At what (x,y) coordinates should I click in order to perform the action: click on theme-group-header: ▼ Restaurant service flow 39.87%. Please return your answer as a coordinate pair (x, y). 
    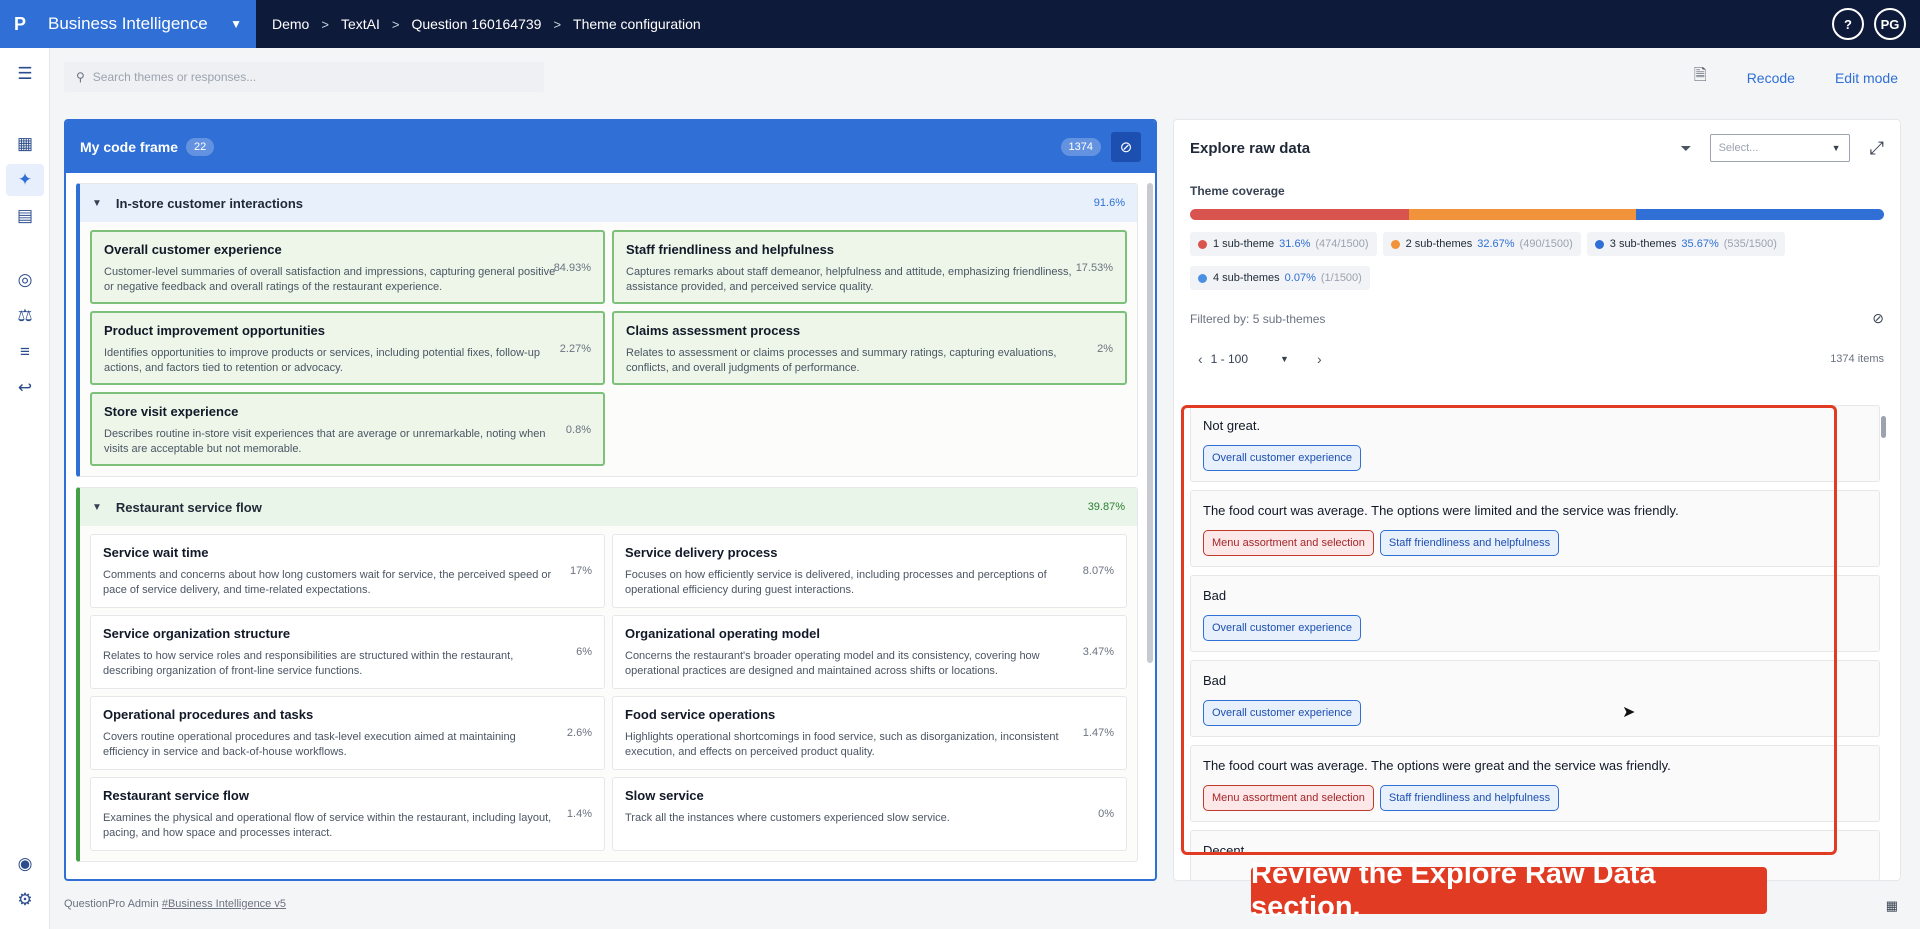
    Looking at the image, I should click on (608, 507).